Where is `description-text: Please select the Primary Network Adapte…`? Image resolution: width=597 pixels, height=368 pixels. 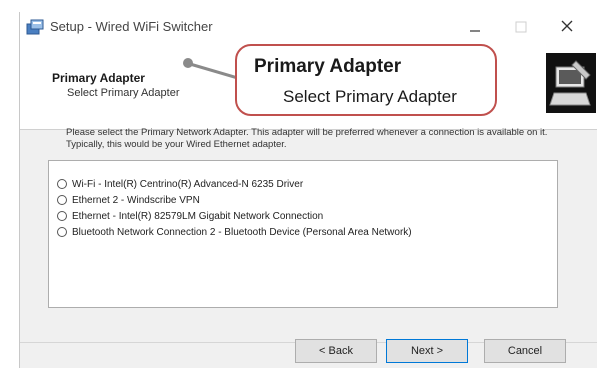 description-text: Please select the Primary Network Adapte… is located at coordinates (307, 138).